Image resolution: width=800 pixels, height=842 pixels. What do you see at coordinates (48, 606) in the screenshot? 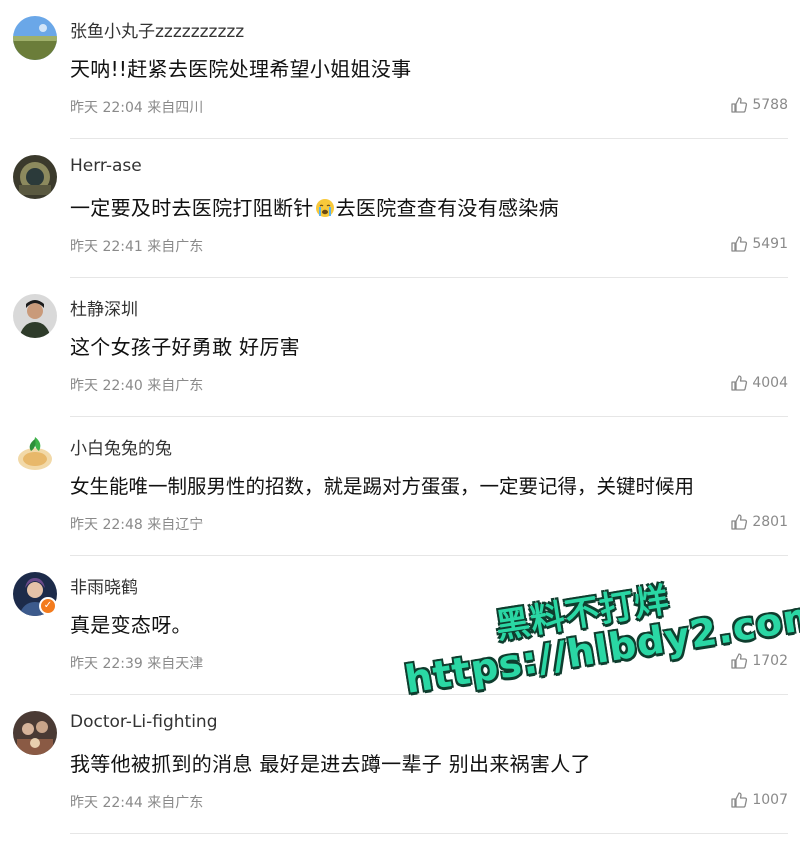
I see `verified-badge-icon: ✓` at bounding box center [48, 606].